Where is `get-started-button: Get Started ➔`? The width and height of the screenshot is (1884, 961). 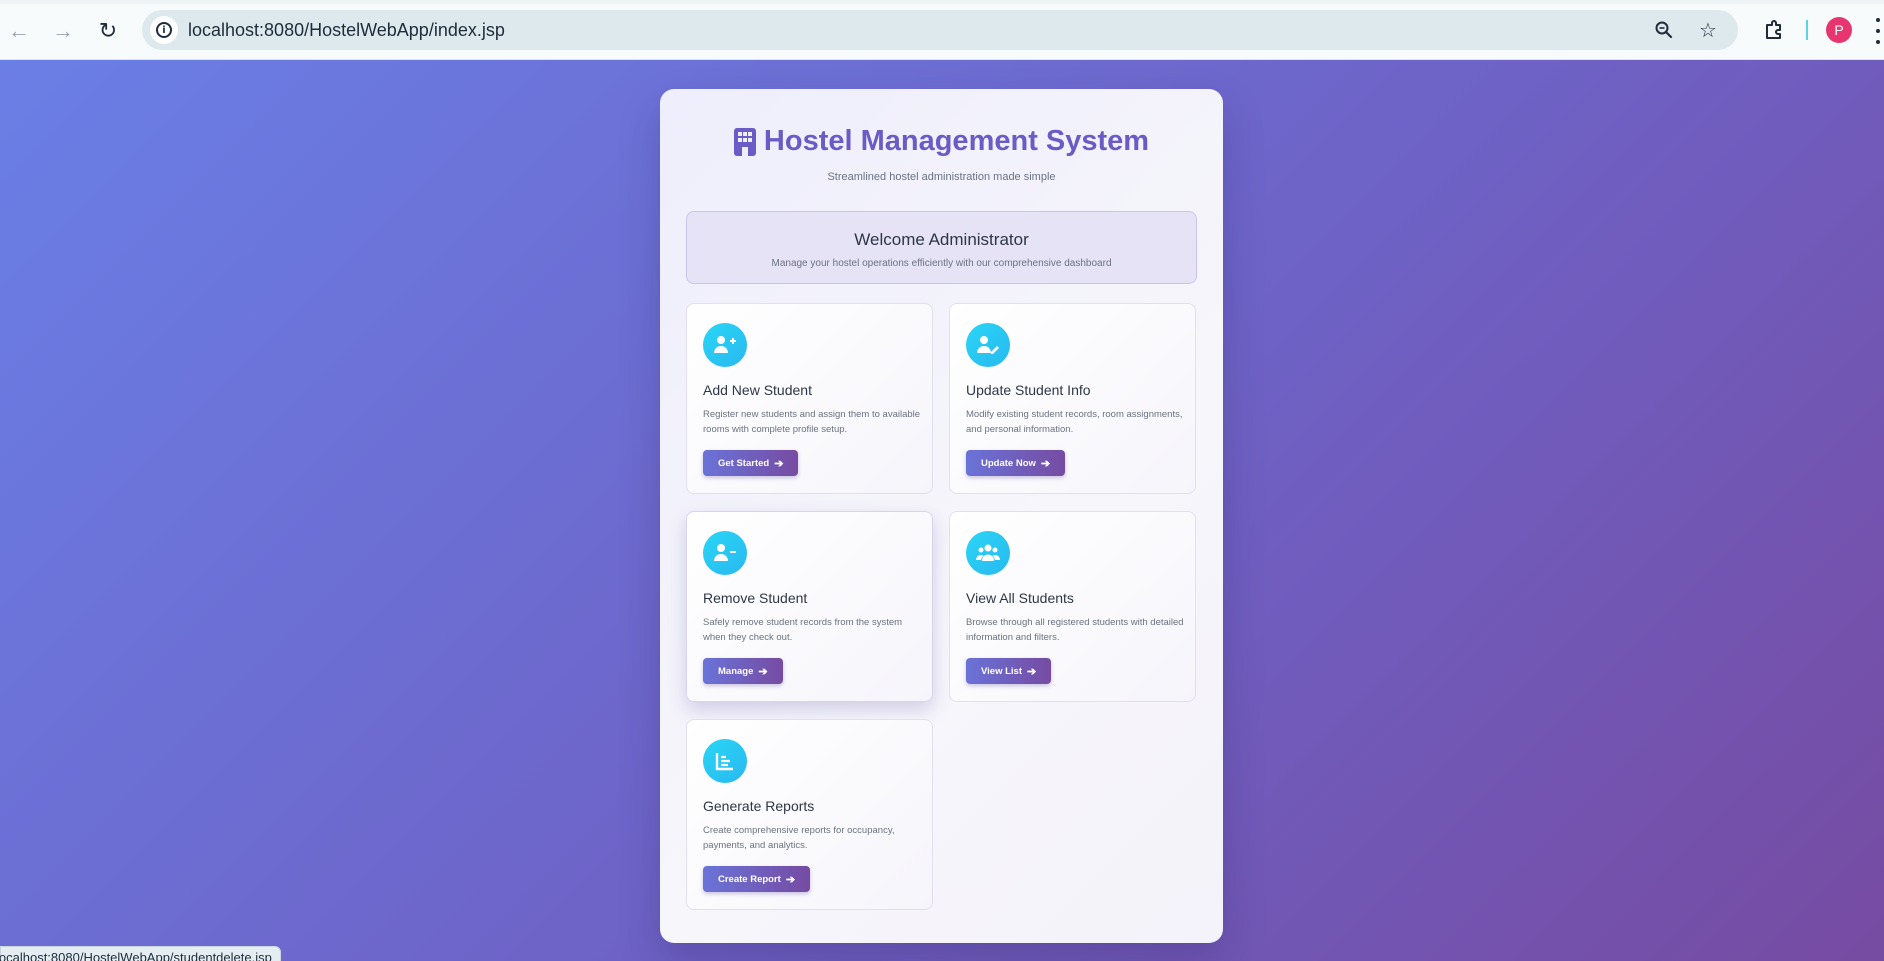 get-started-button: Get Started ➔ is located at coordinates (751, 463).